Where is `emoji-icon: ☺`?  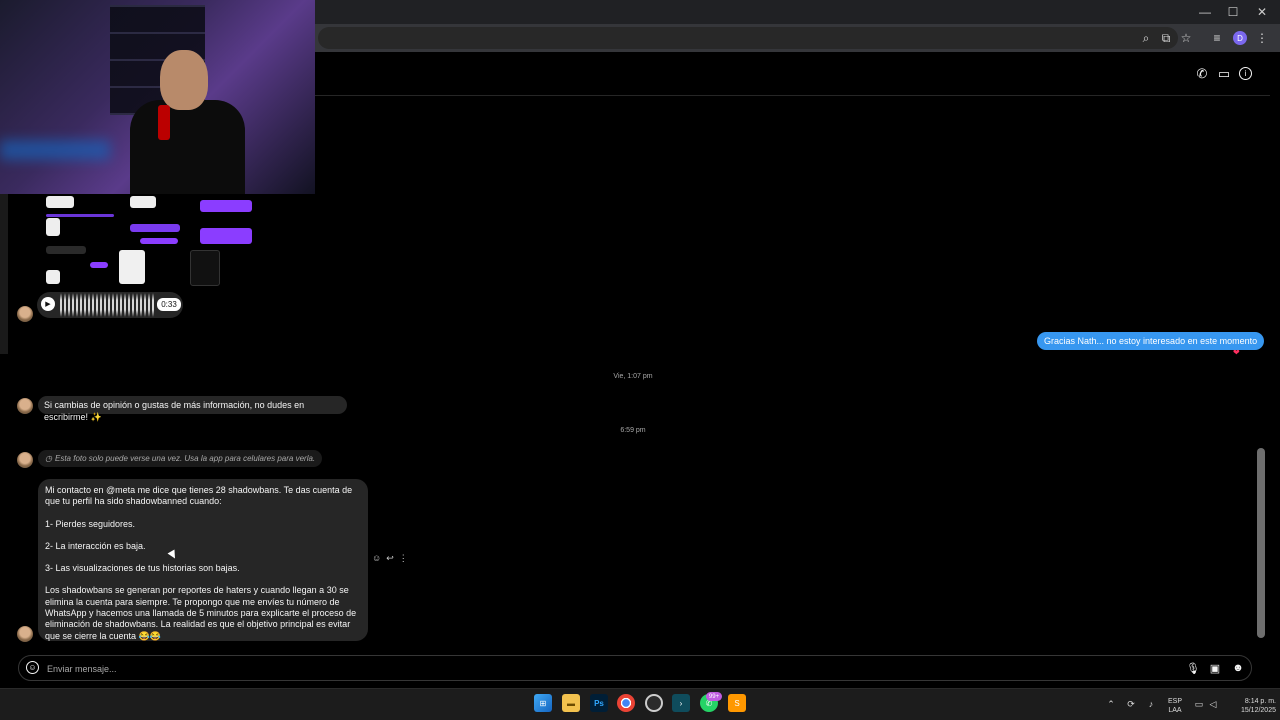 emoji-icon: ☺ is located at coordinates (32, 667).